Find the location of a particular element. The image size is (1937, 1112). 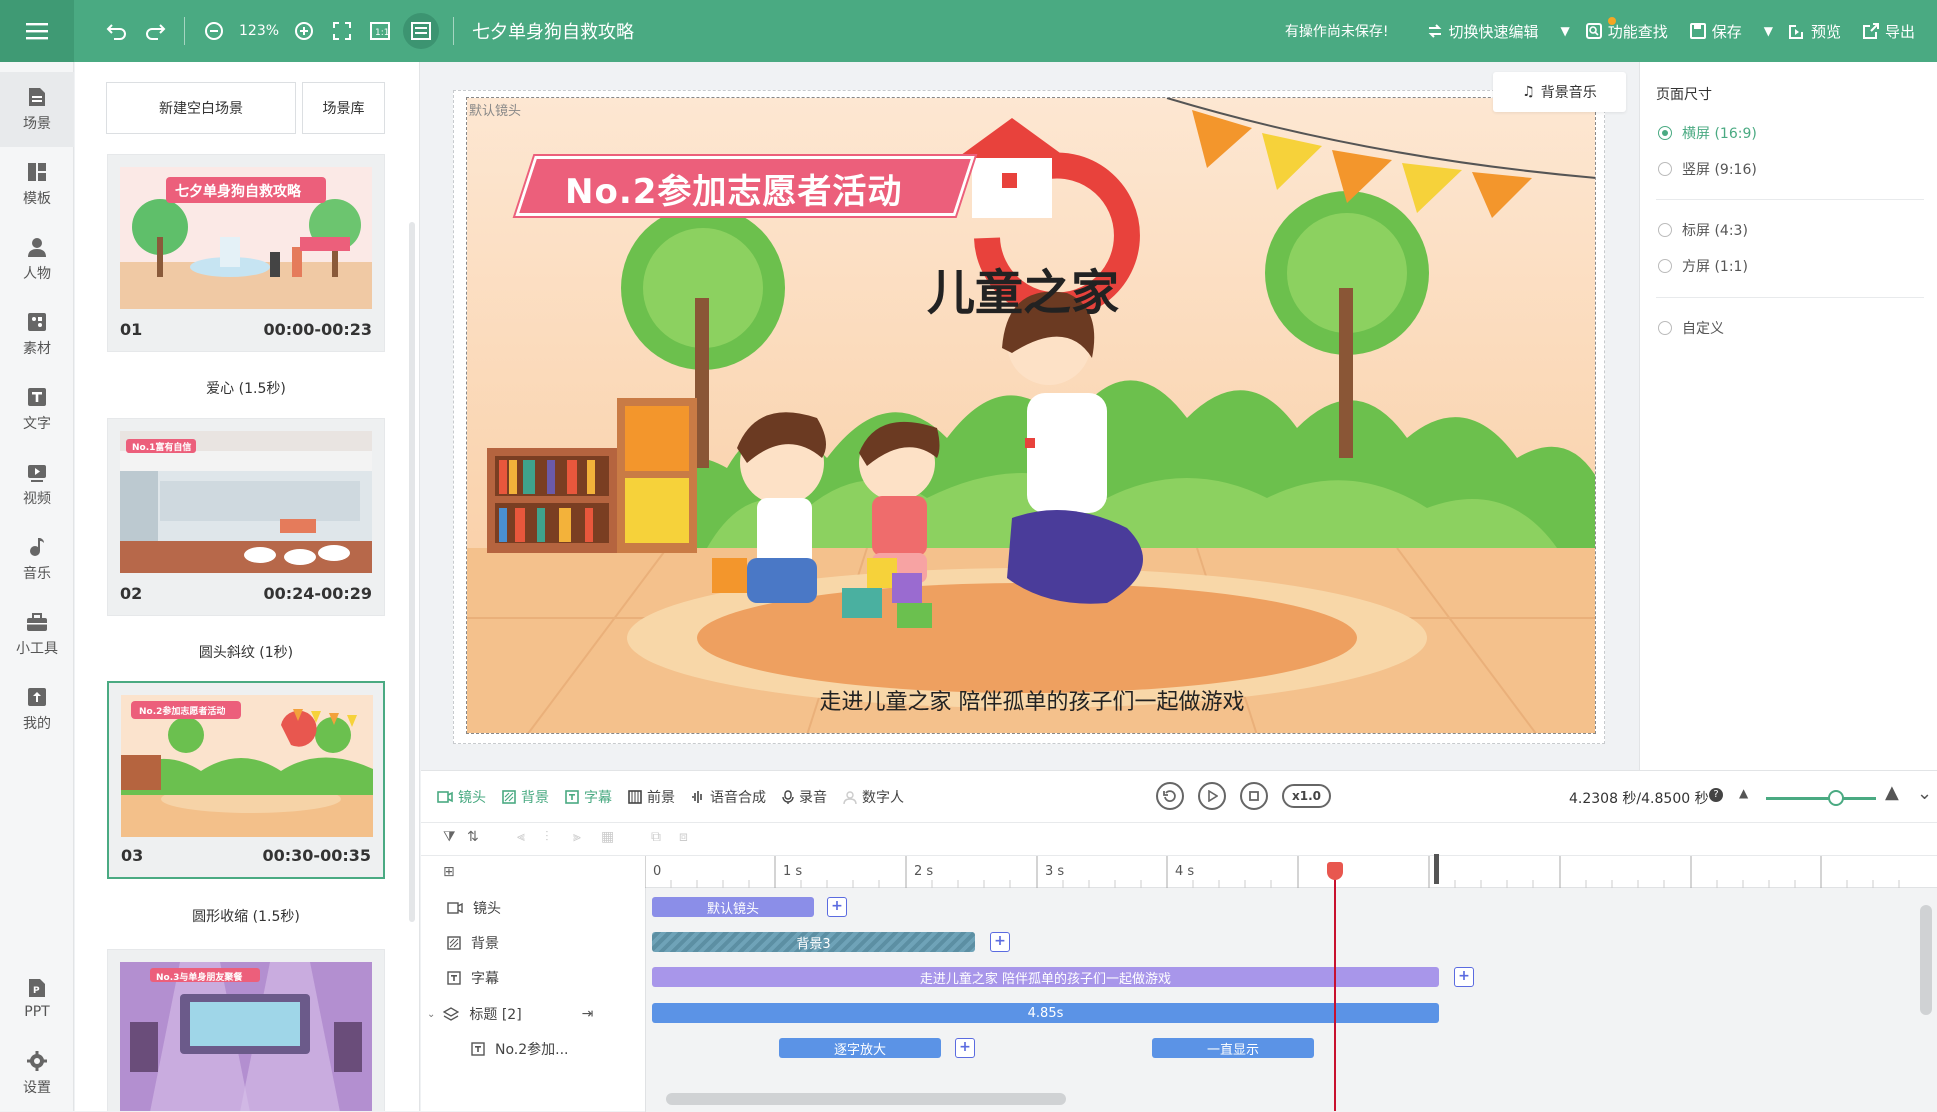

clip-always-show: 一直显示 is located at coordinates (1233, 1048).